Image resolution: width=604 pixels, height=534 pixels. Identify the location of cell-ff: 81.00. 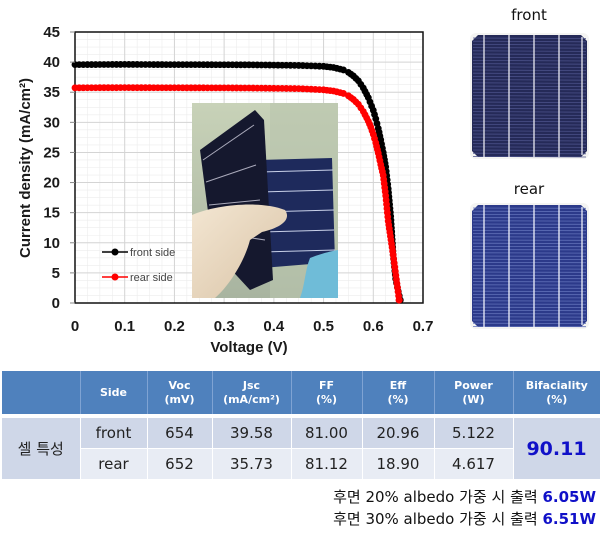
(327, 432).